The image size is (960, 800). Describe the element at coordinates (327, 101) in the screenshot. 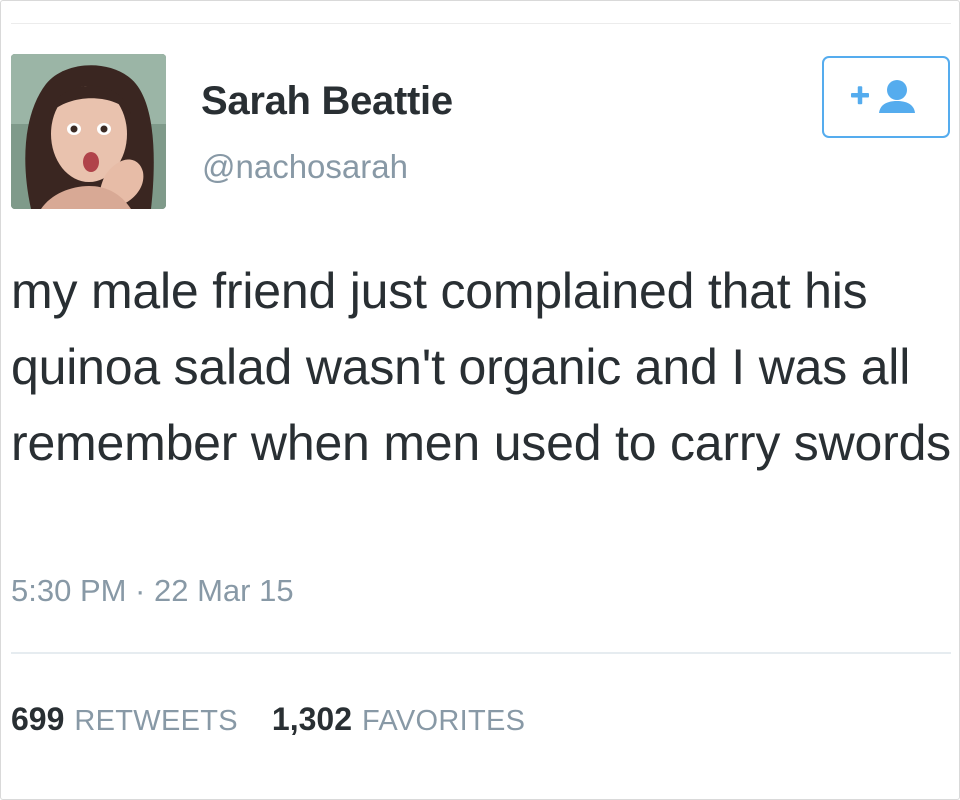

I see `display-name: Sarah Beattie` at that location.